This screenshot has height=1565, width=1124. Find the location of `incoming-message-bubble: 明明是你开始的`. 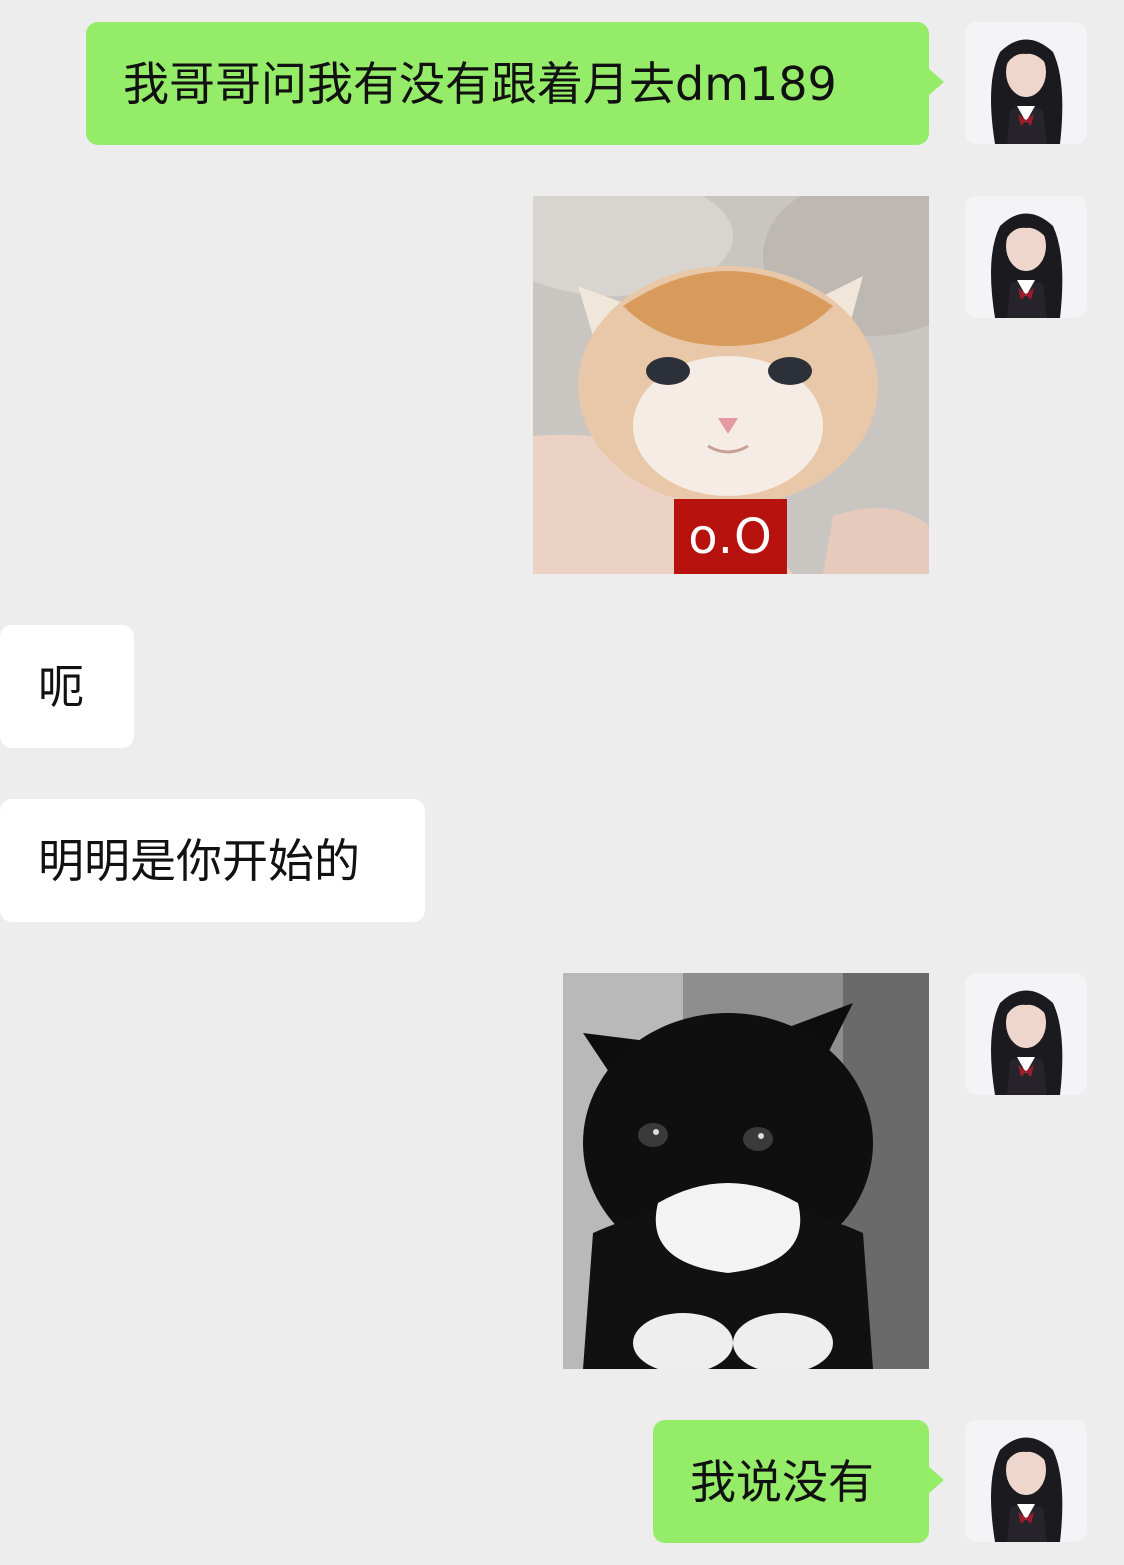

incoming-message-bubble: 明明是你开始的 is located at coordinates (212, 860).